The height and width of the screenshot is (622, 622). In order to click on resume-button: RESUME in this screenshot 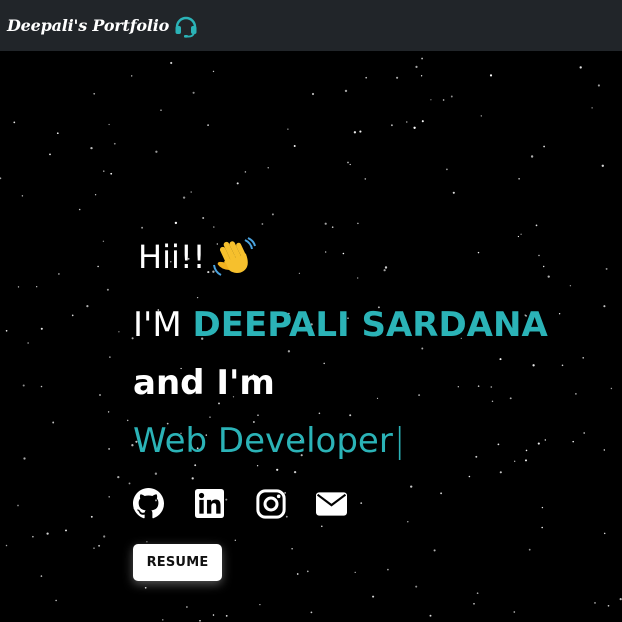, I will do `click(177, 562)`.